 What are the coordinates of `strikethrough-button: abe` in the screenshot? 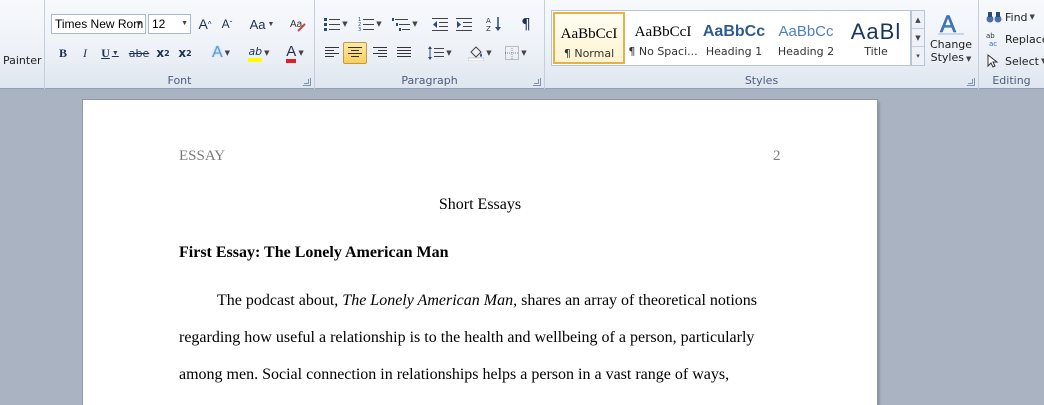 It's located at (139, 53).